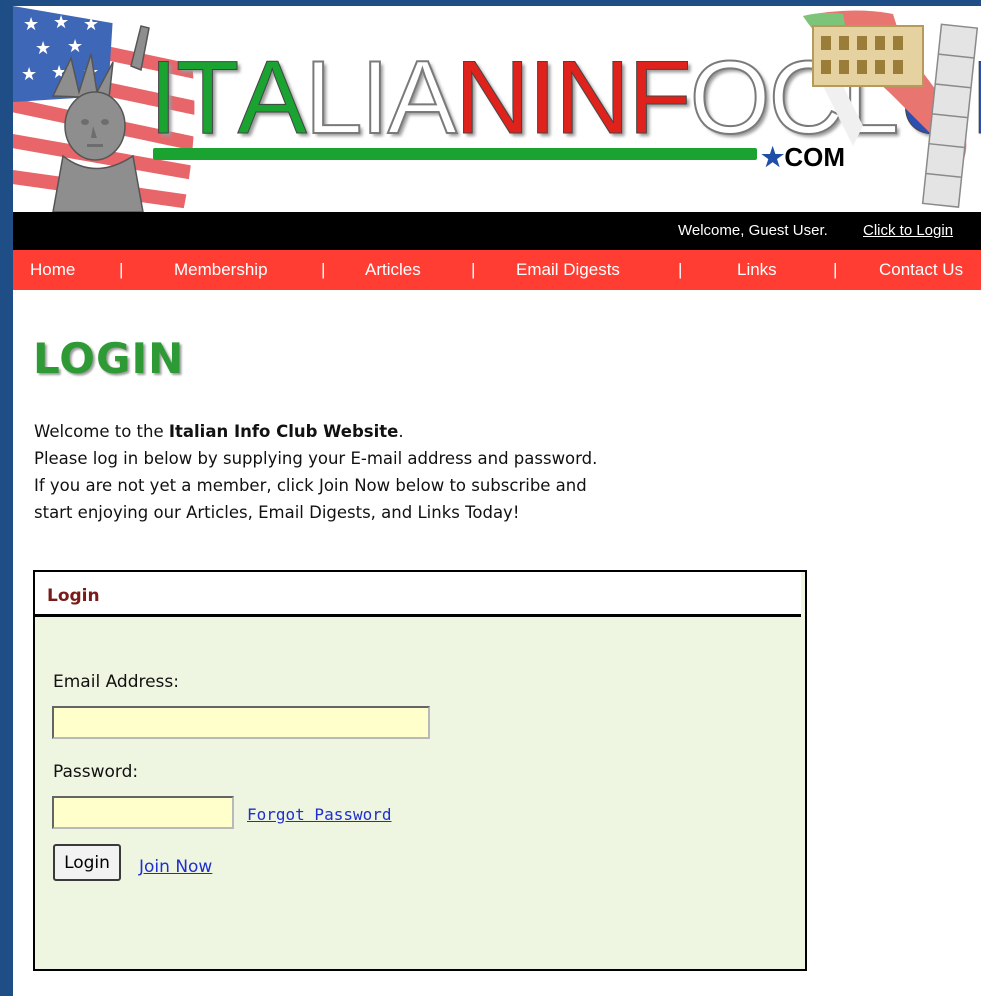 The height and width of the screenshot is (996, 981). I want to click on site-logo: ITALIANINFOCLUB TM ★COM, so click(565, 113).